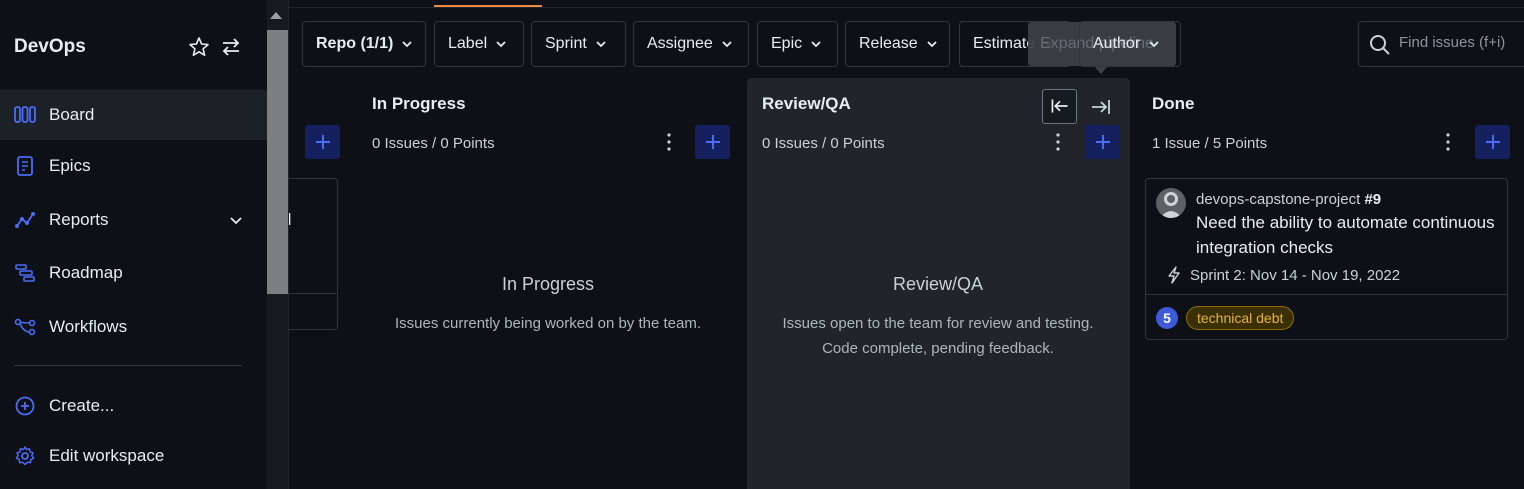 The width and height of the screenshot is (1524, 489). I want to click on roadmap-icon, so click(25, 273).